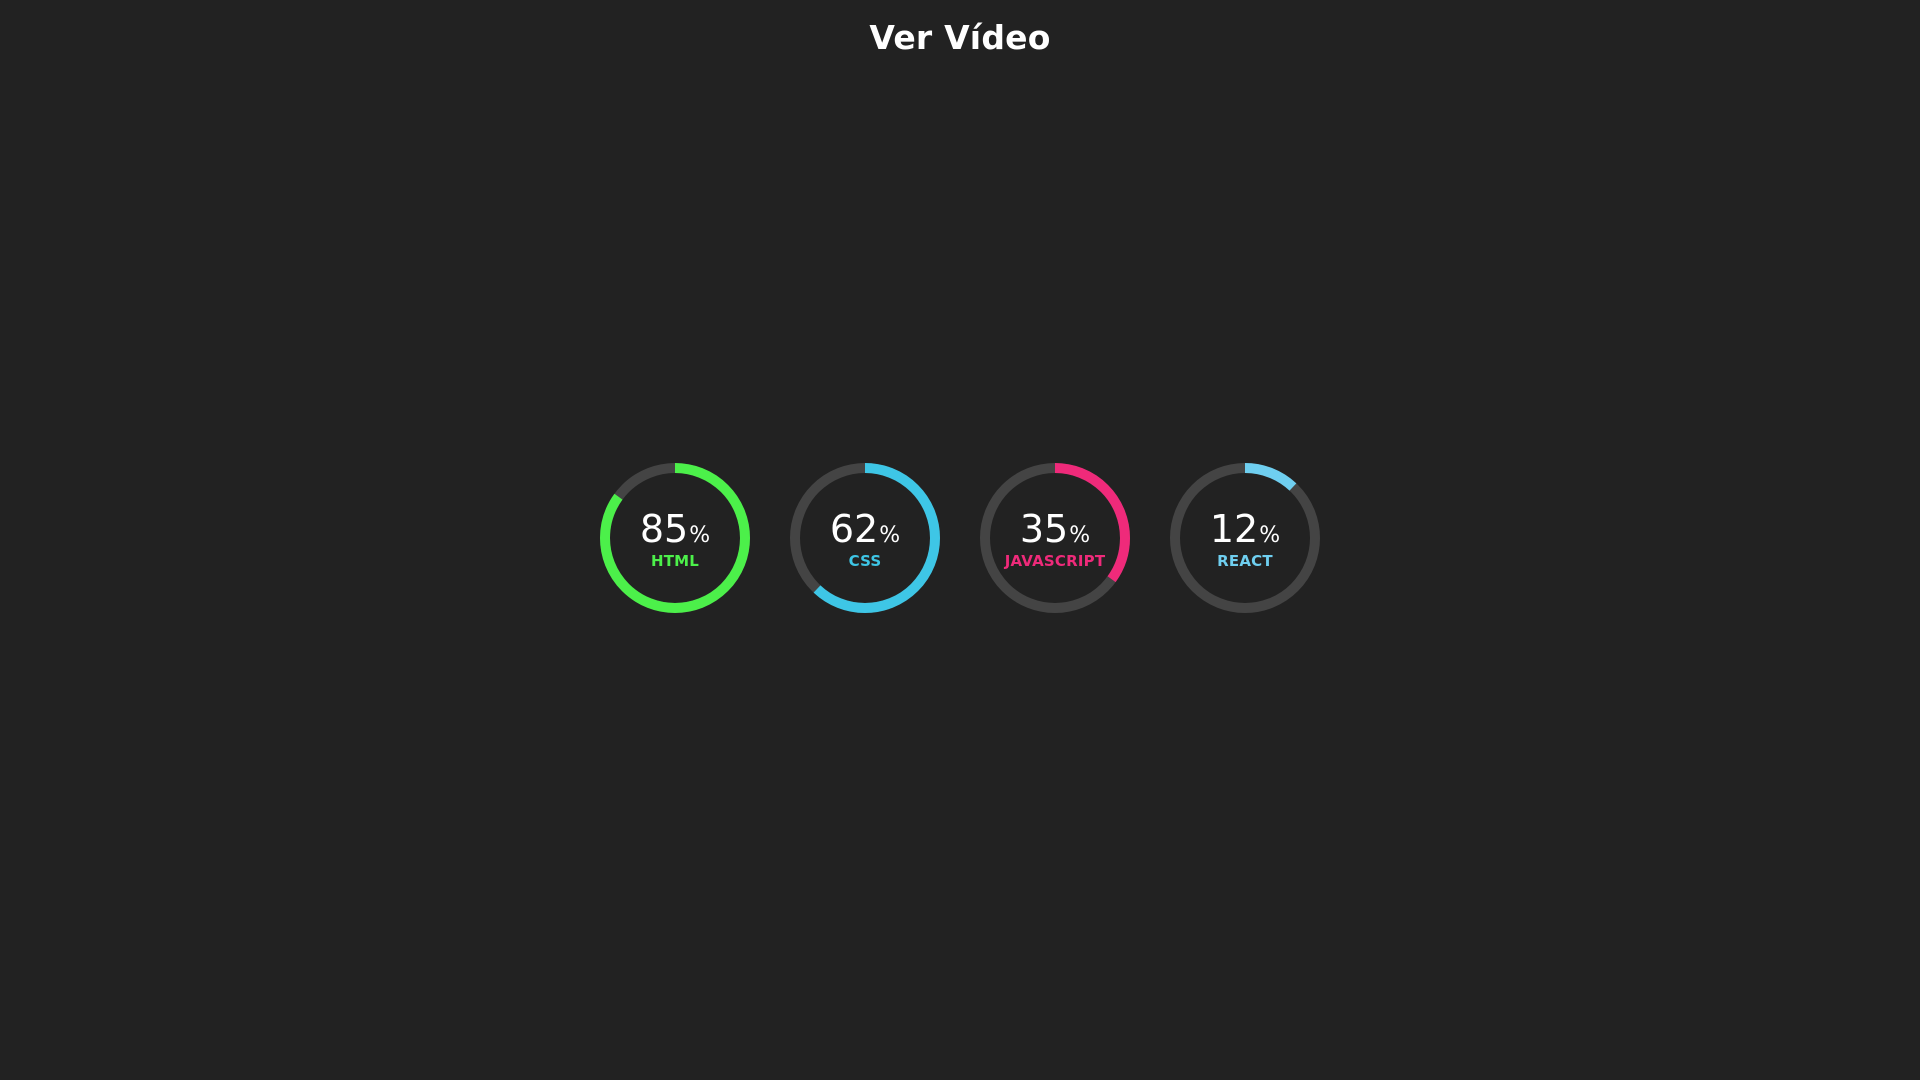 This screenshot has width=1920, height=1080. I want to click on skill-label: HTML, so click(675, 561).